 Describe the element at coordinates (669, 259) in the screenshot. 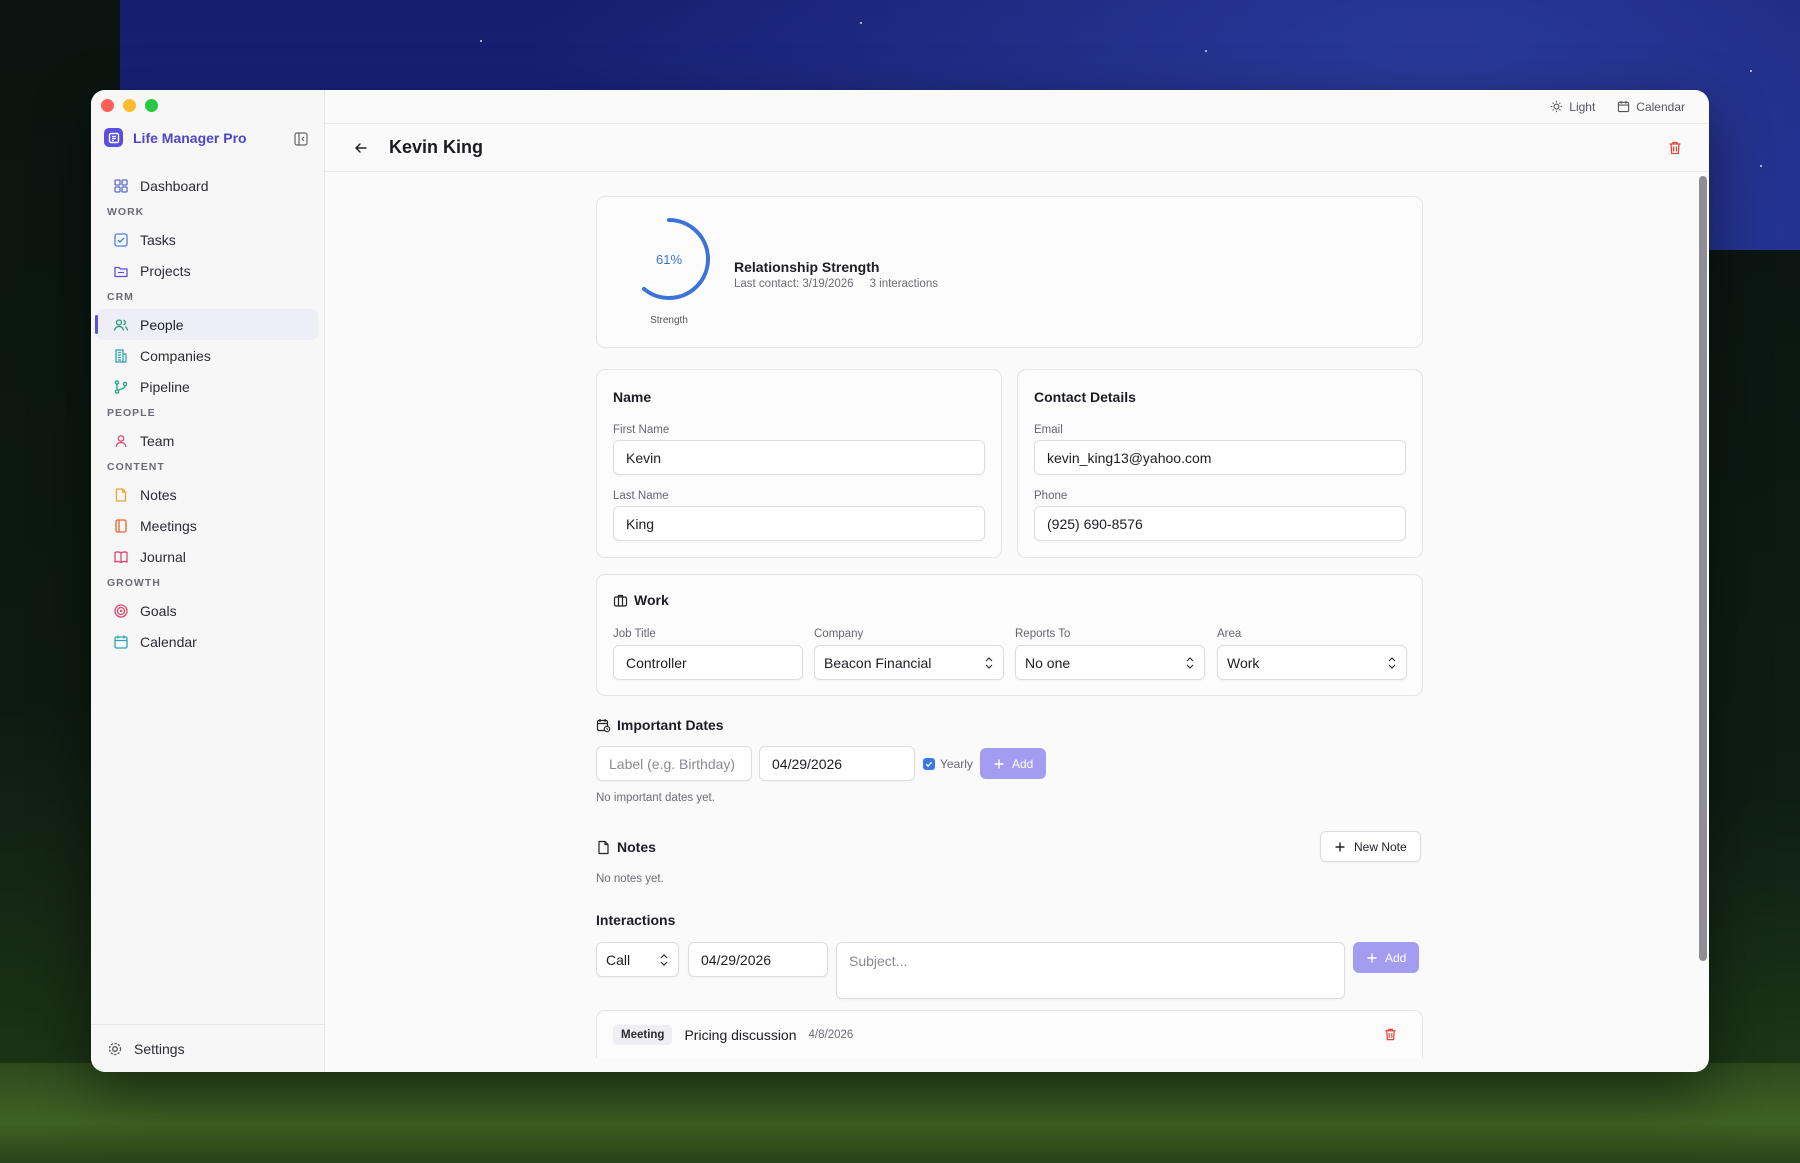

I see `strength-percent: 61%` at that location.